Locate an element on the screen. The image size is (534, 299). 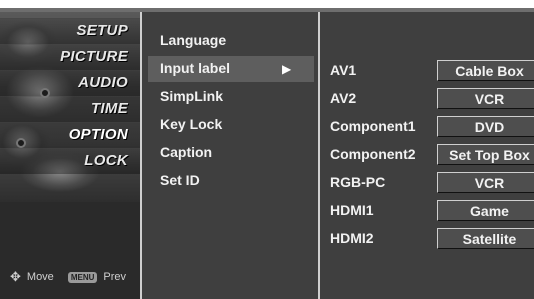
label-value-component2: Set Top Box is located at coordinates (485, 154).